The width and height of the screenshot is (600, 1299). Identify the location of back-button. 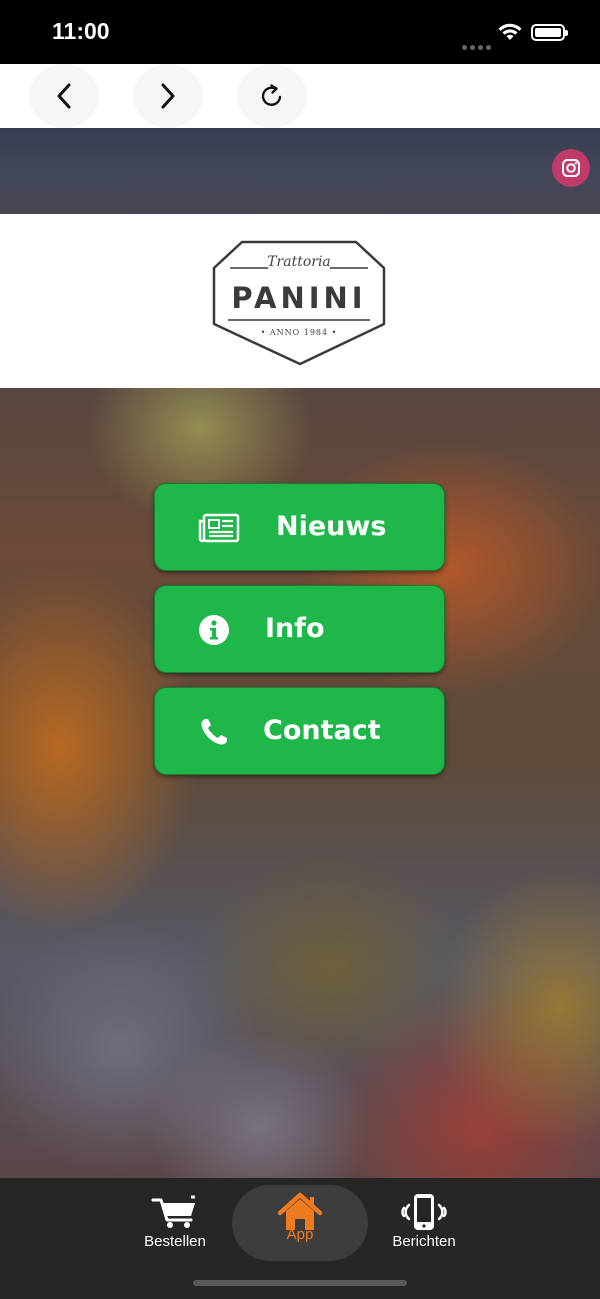
(64, 96).